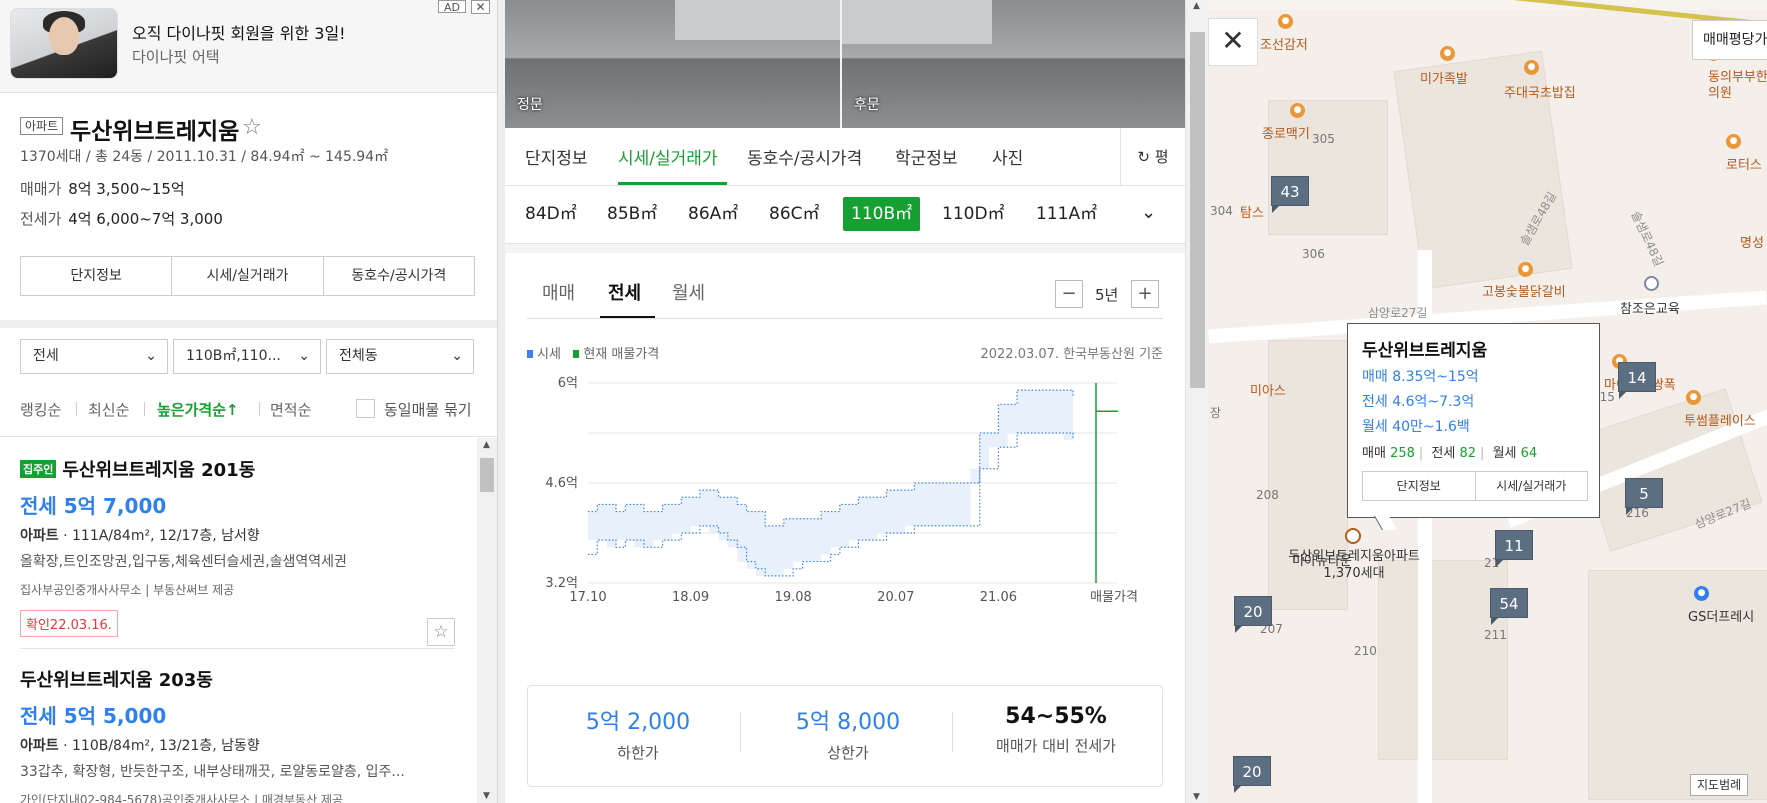  What do you see at coordinates (926, 156) in the screenshot?
I see `tab-school: 학군정보` at bounding box center [926, 156].